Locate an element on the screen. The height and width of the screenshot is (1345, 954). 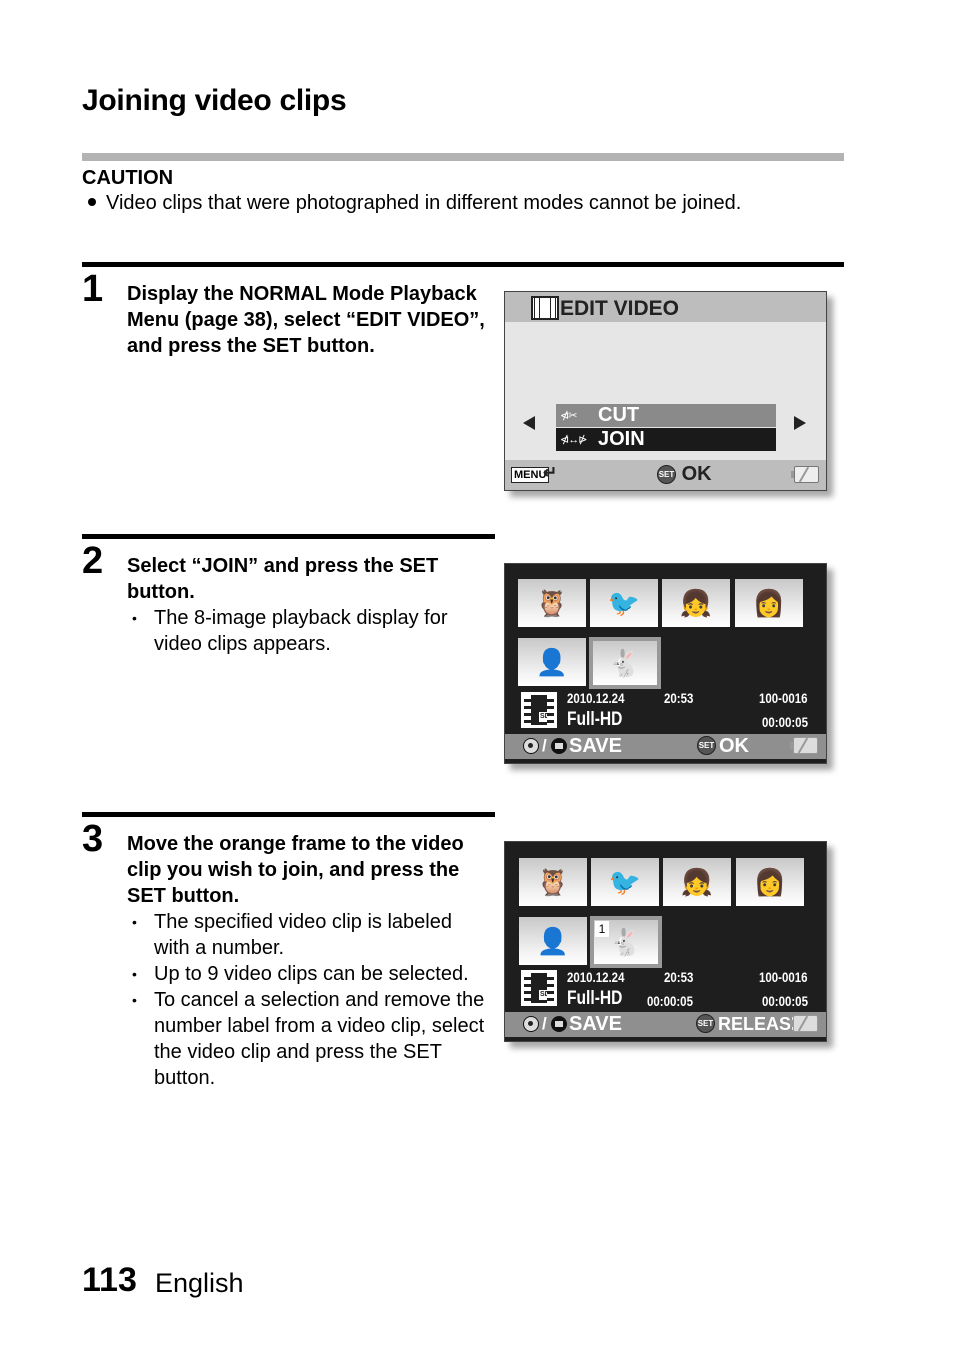
screen-footer: MENU ↵ SET OK is located at coordinates (665, 475).